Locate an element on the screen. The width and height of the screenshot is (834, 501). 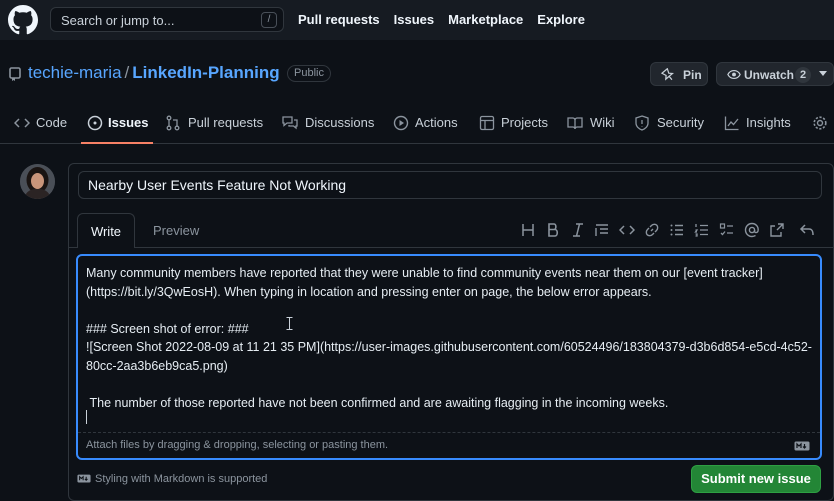
tab-wiki: Wiki is located at coordinates (592, 123).